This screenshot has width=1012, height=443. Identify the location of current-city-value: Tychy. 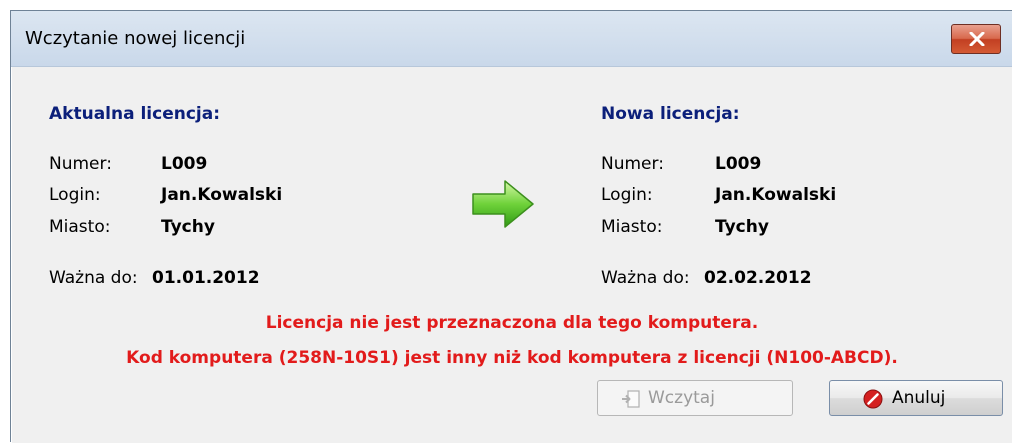
(188, 227).